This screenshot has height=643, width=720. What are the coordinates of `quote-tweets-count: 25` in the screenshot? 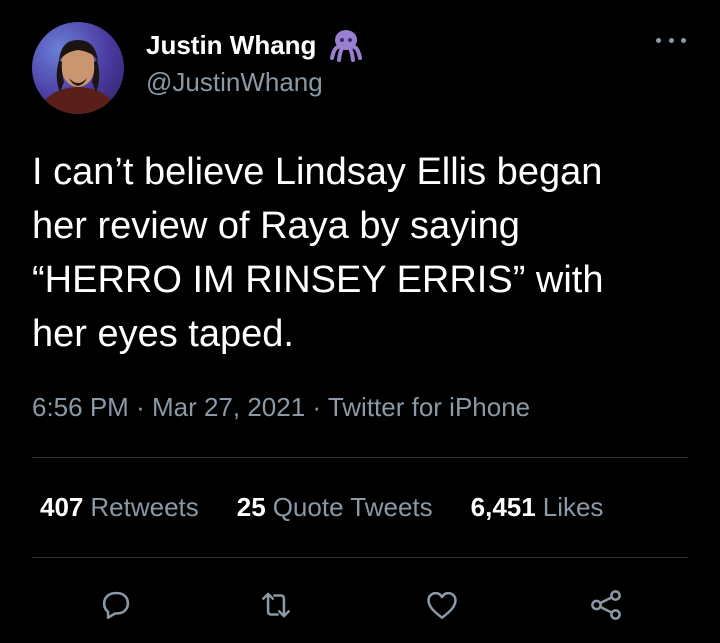 It's located at (251, 507).